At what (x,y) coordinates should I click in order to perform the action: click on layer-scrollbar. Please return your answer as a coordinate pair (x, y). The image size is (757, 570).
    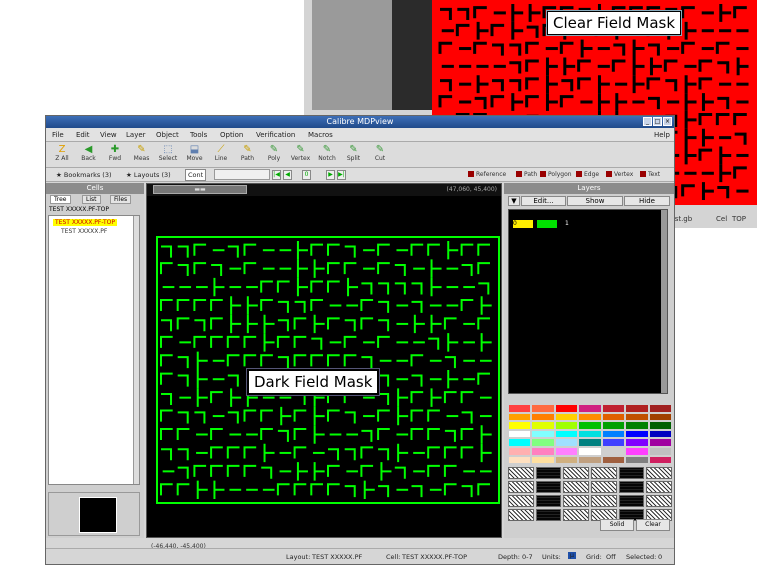
    Looking at the image, I should click on (664, 301).